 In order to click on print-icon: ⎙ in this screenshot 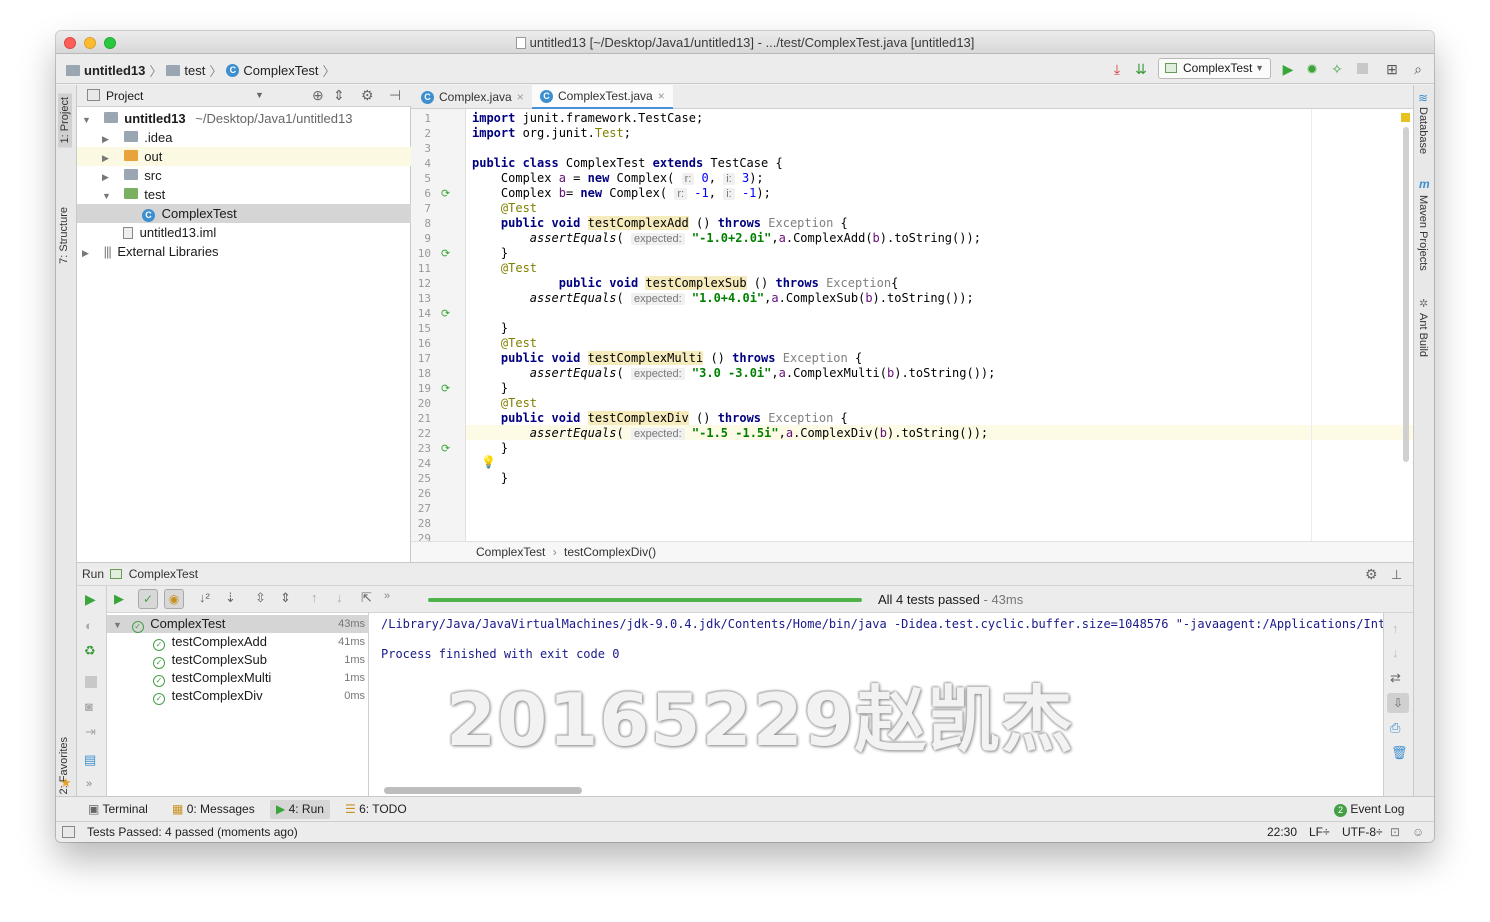, I will do `click(1395, 728)`.